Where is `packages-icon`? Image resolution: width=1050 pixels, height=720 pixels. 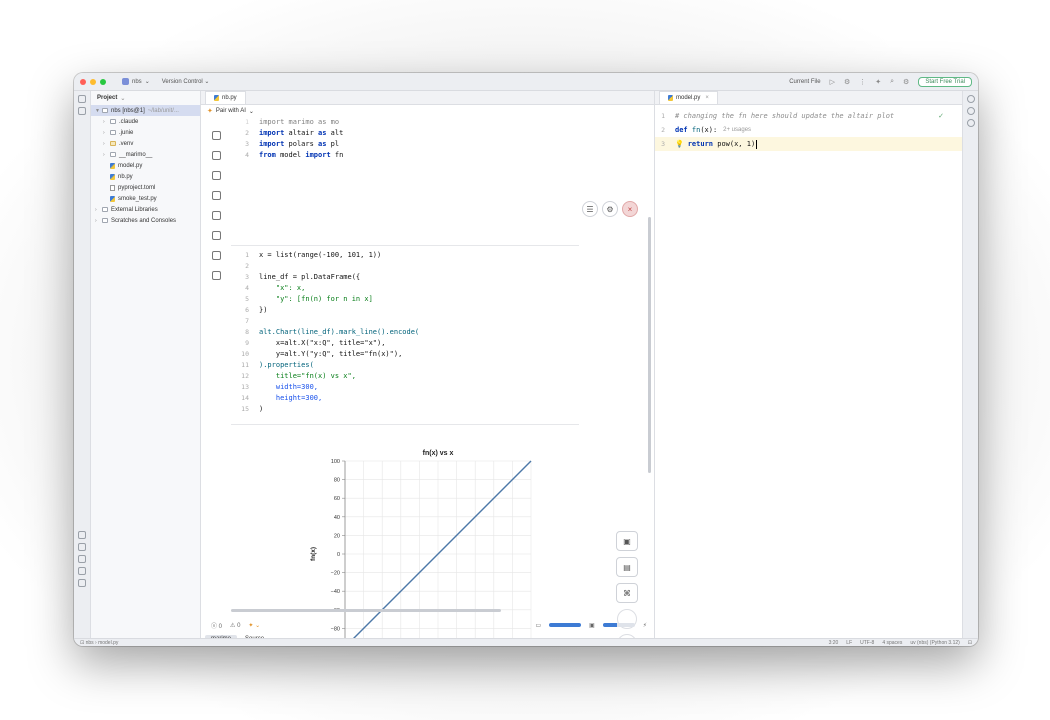
packages-icon is located at coordinates (216, 175).